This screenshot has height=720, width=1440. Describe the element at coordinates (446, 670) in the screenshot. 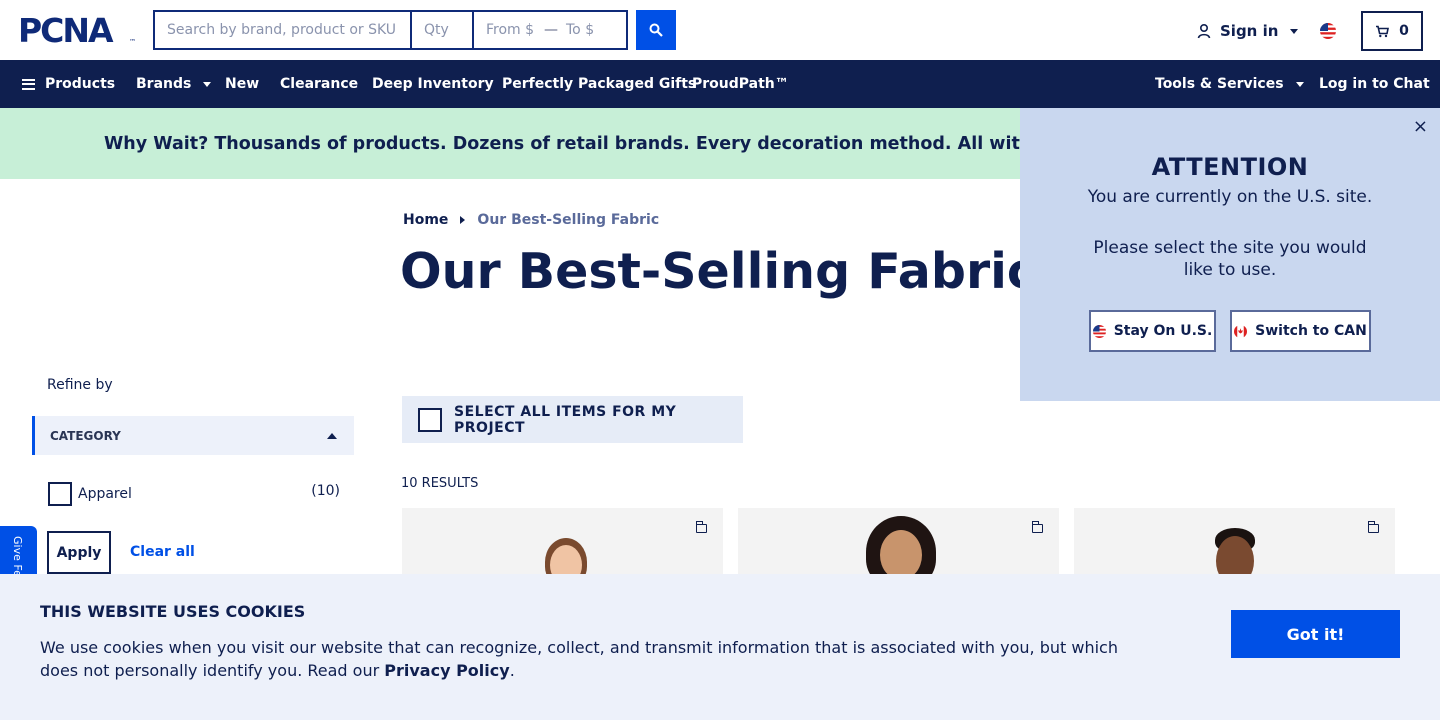

I see `privacy-policy-link: Privacy Policy` at that location.